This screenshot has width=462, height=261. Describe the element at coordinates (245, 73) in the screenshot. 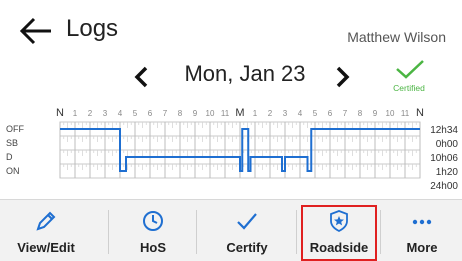

I see `date-label: Mon, Jan 23` at that location.